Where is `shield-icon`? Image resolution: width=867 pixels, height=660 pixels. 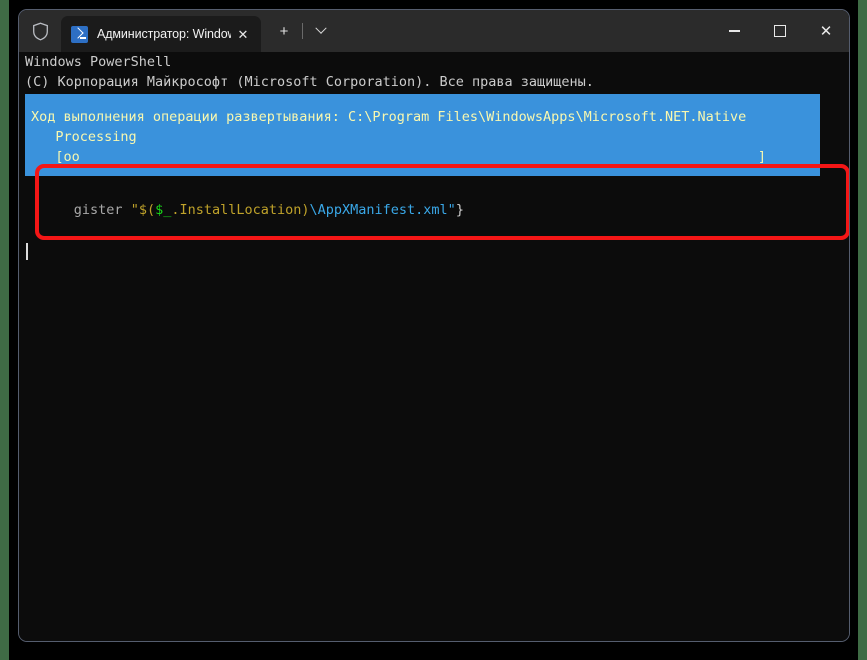
shield-icon is located at coordinates (40, 31).